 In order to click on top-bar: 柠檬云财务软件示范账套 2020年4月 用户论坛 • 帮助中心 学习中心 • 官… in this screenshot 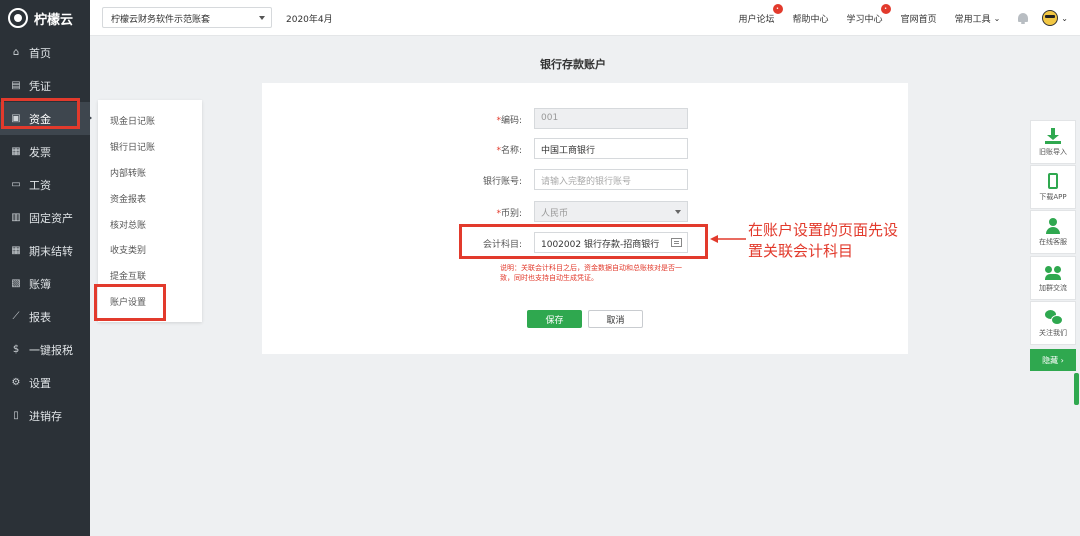, I will do `click(585, 18)`.